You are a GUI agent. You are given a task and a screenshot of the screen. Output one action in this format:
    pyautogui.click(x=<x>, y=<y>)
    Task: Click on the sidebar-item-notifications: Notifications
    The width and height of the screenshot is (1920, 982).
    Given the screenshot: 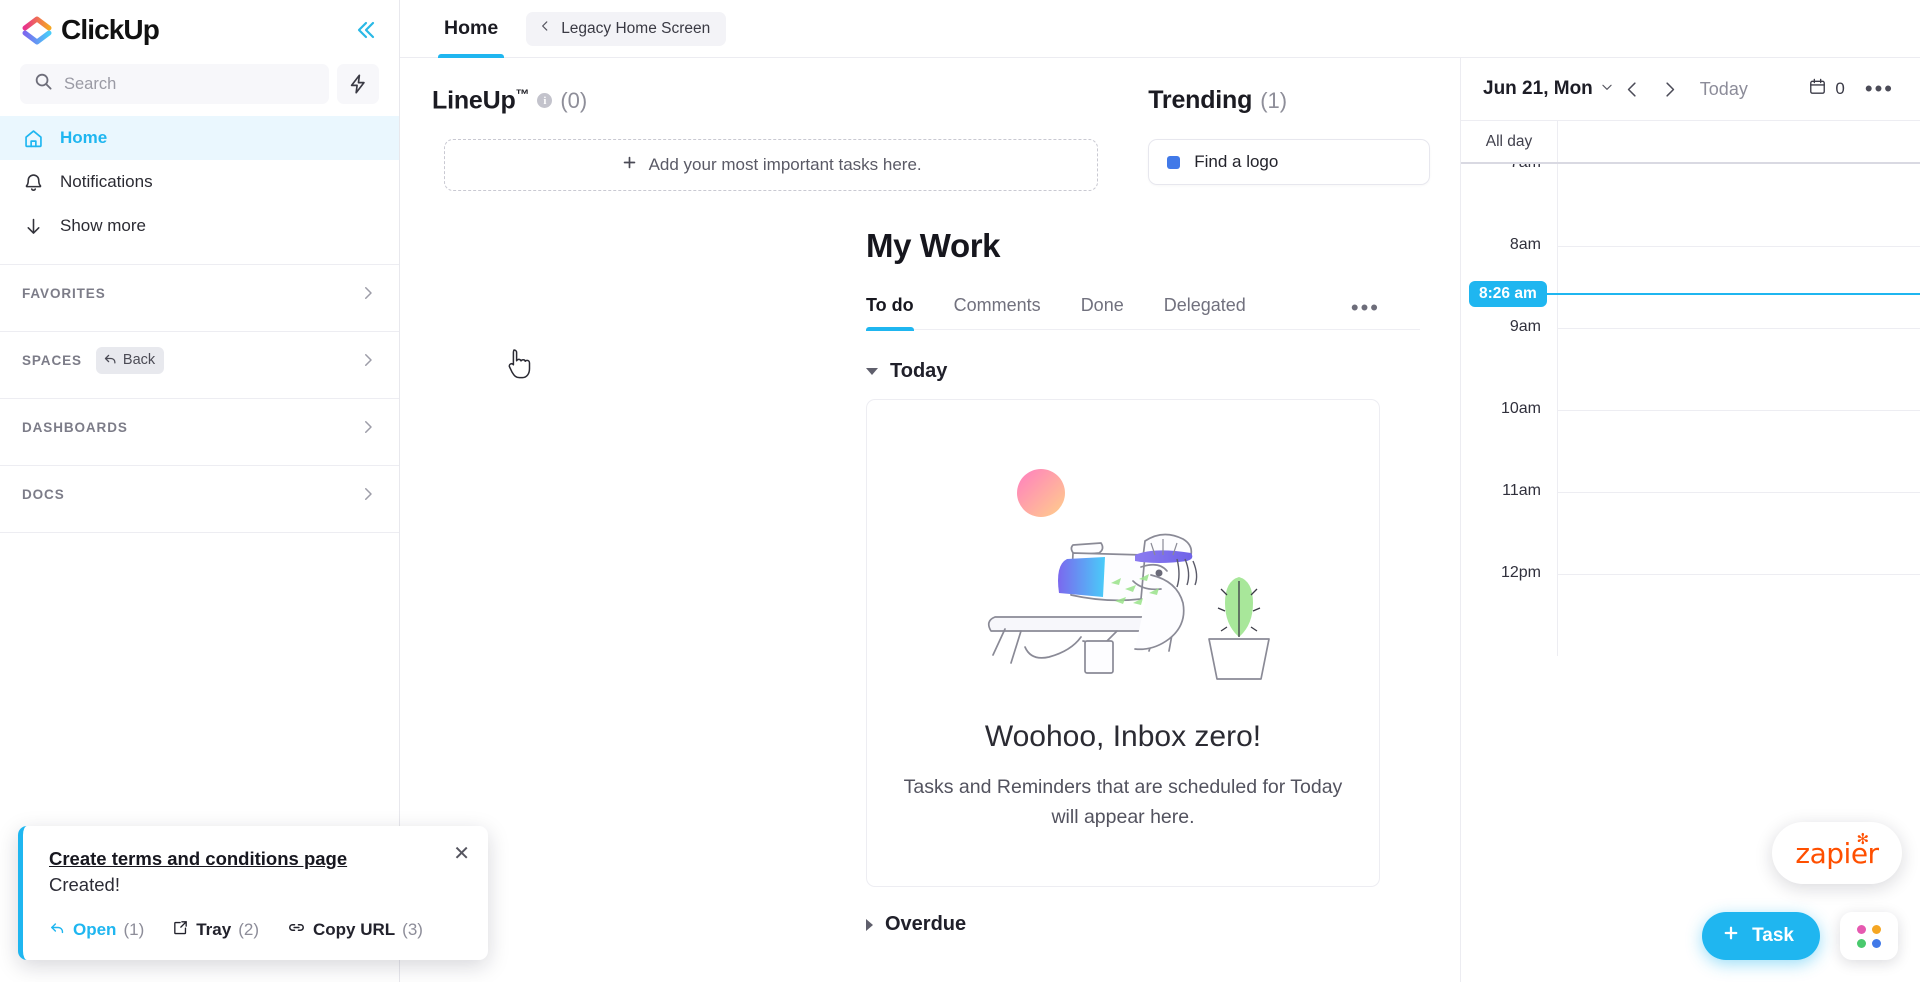 What is the action you would take?
    pyautogui.click(x=199, y=182)
    